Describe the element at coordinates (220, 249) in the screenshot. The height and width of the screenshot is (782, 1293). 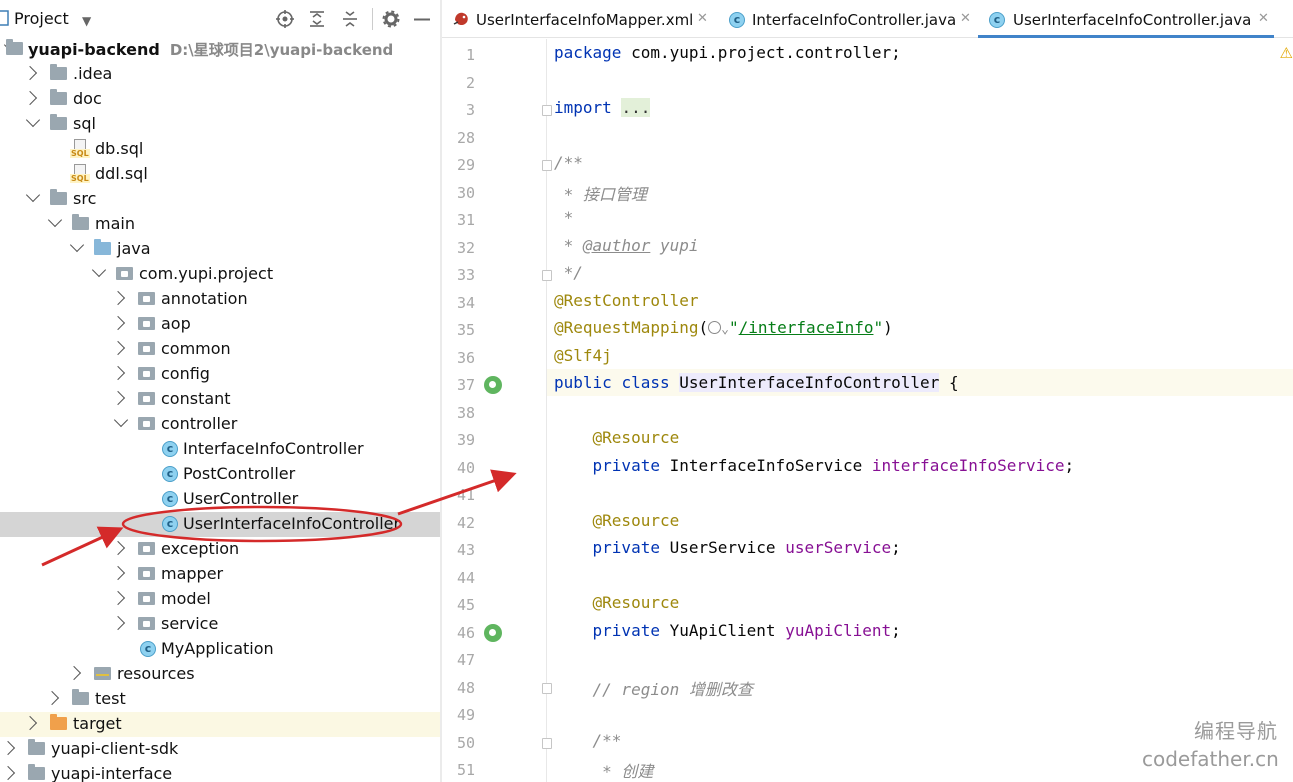
I see `tree-item: java` at that location.